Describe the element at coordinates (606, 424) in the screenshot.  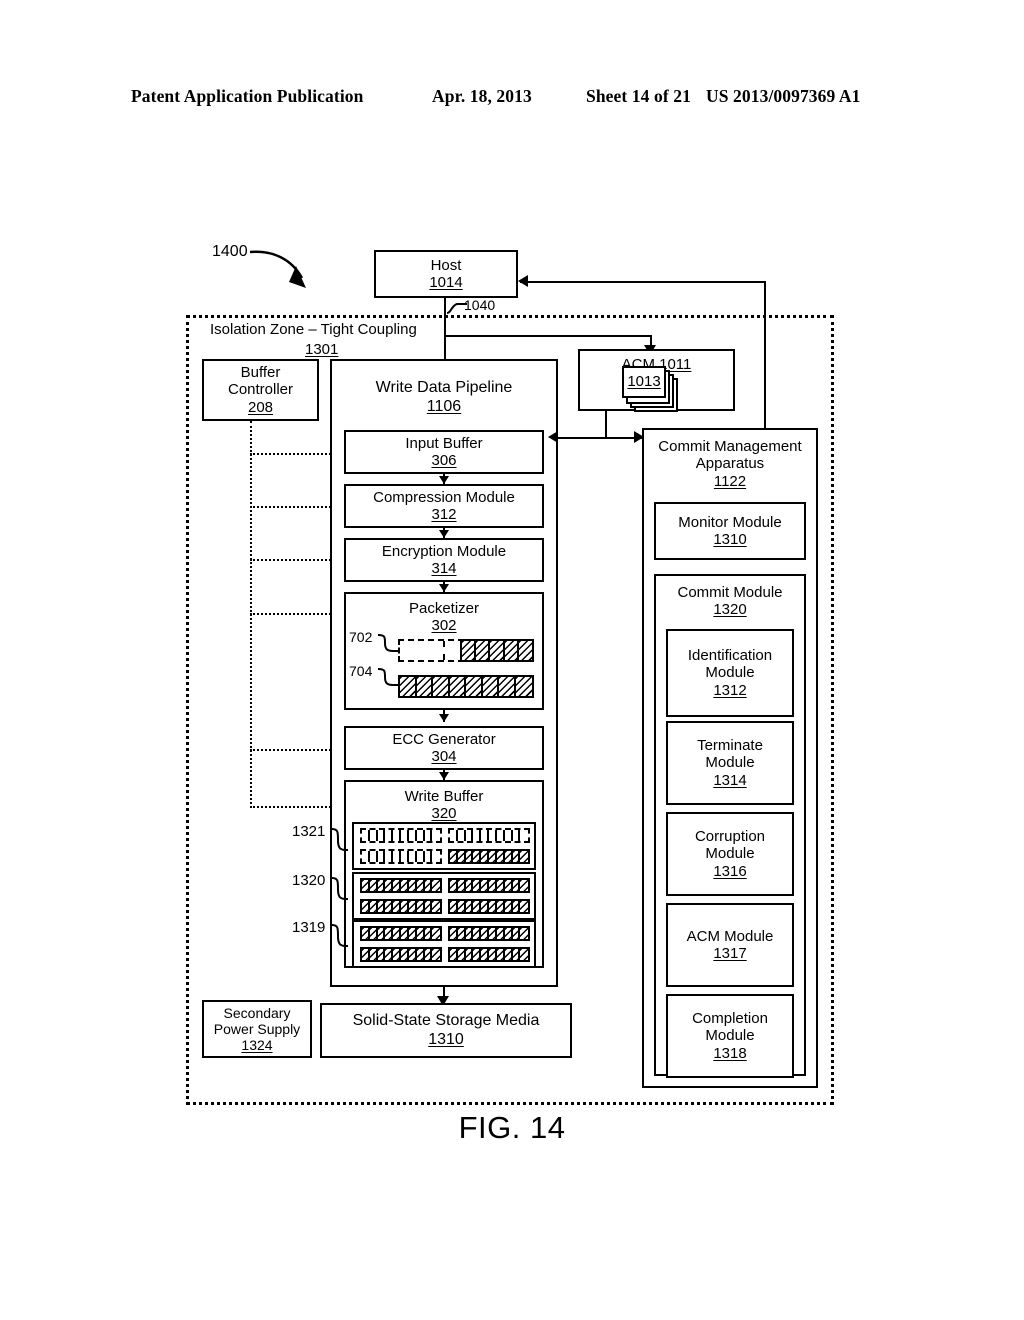
I see `acm-to-bus-vertical` at that location.